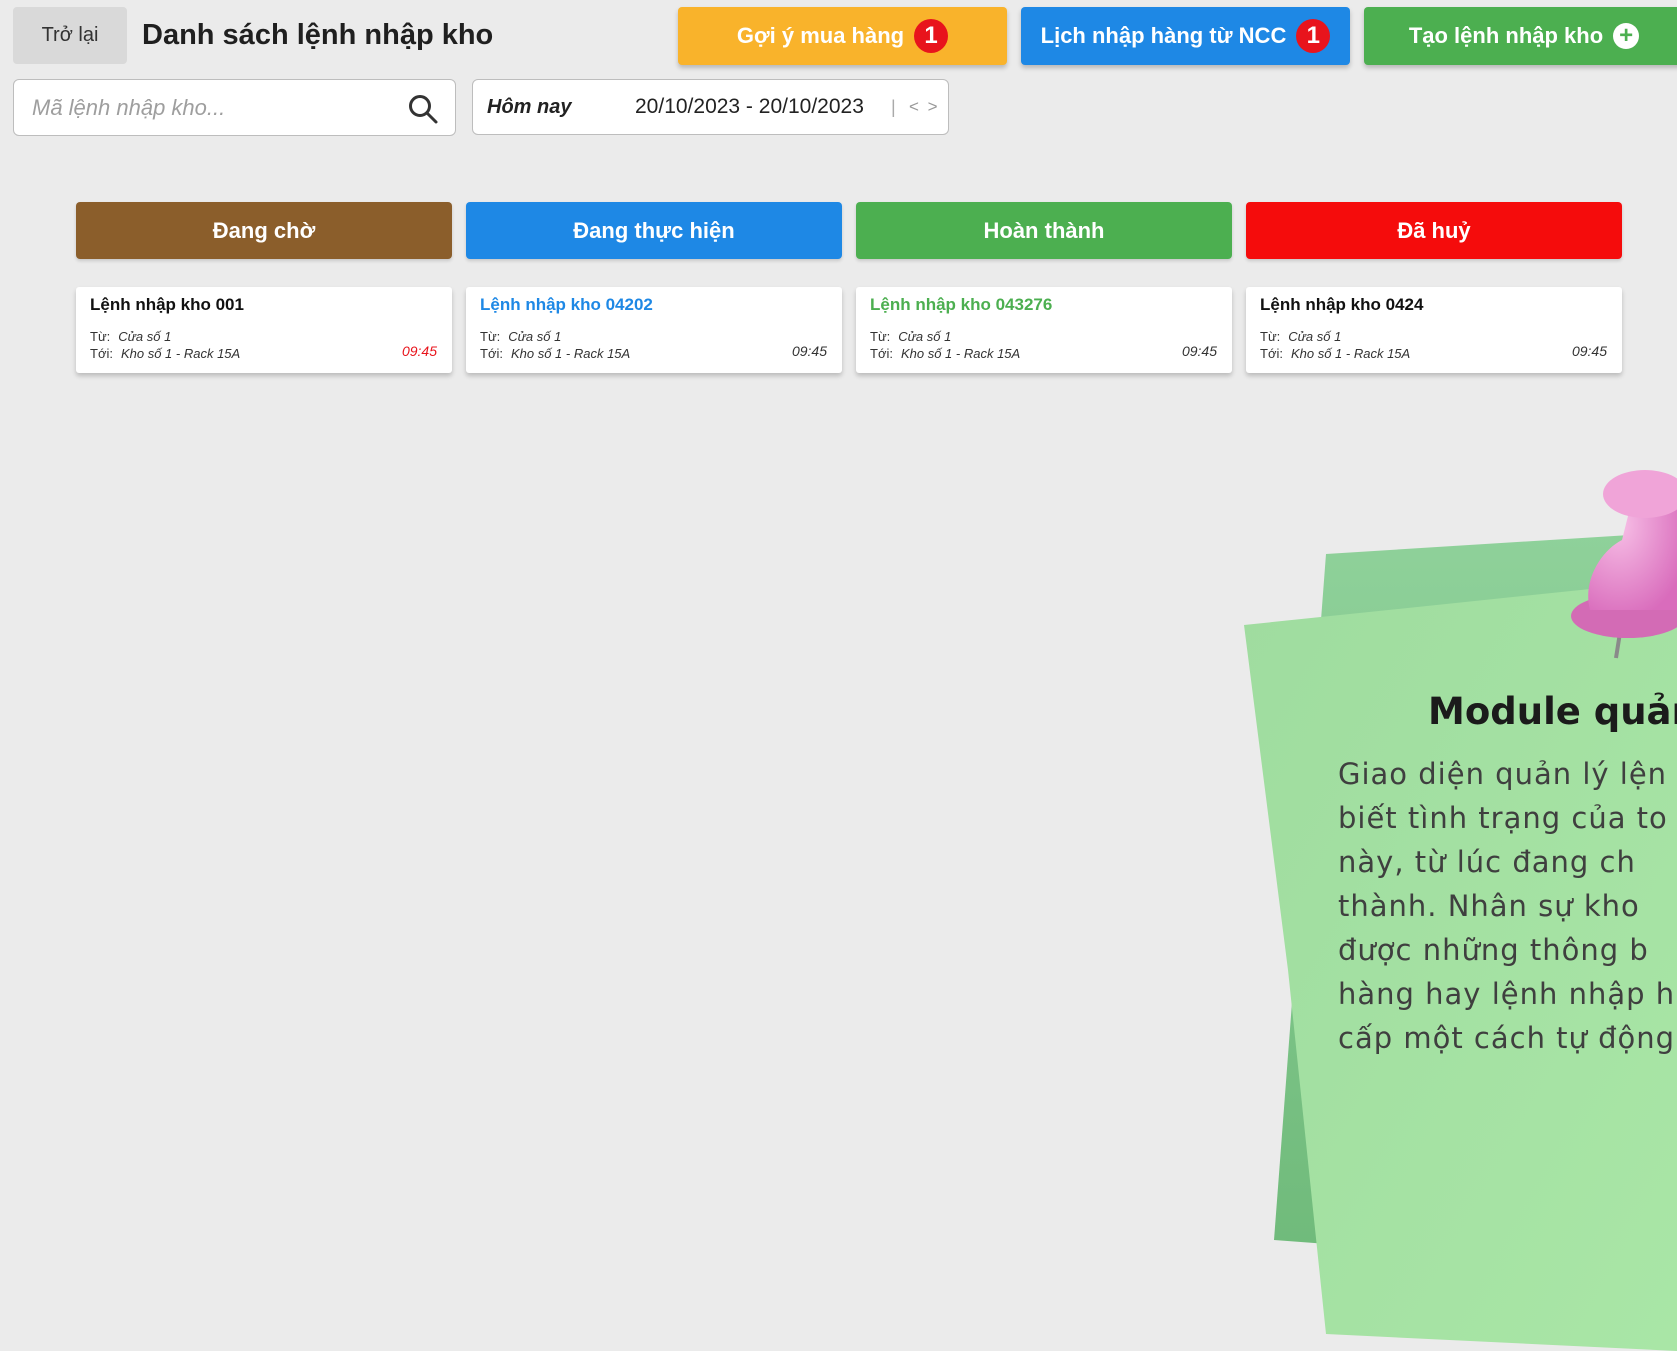 The height and width of the screenshot is (1351, 1677). I want to click on search-icon, so click(423, 109).